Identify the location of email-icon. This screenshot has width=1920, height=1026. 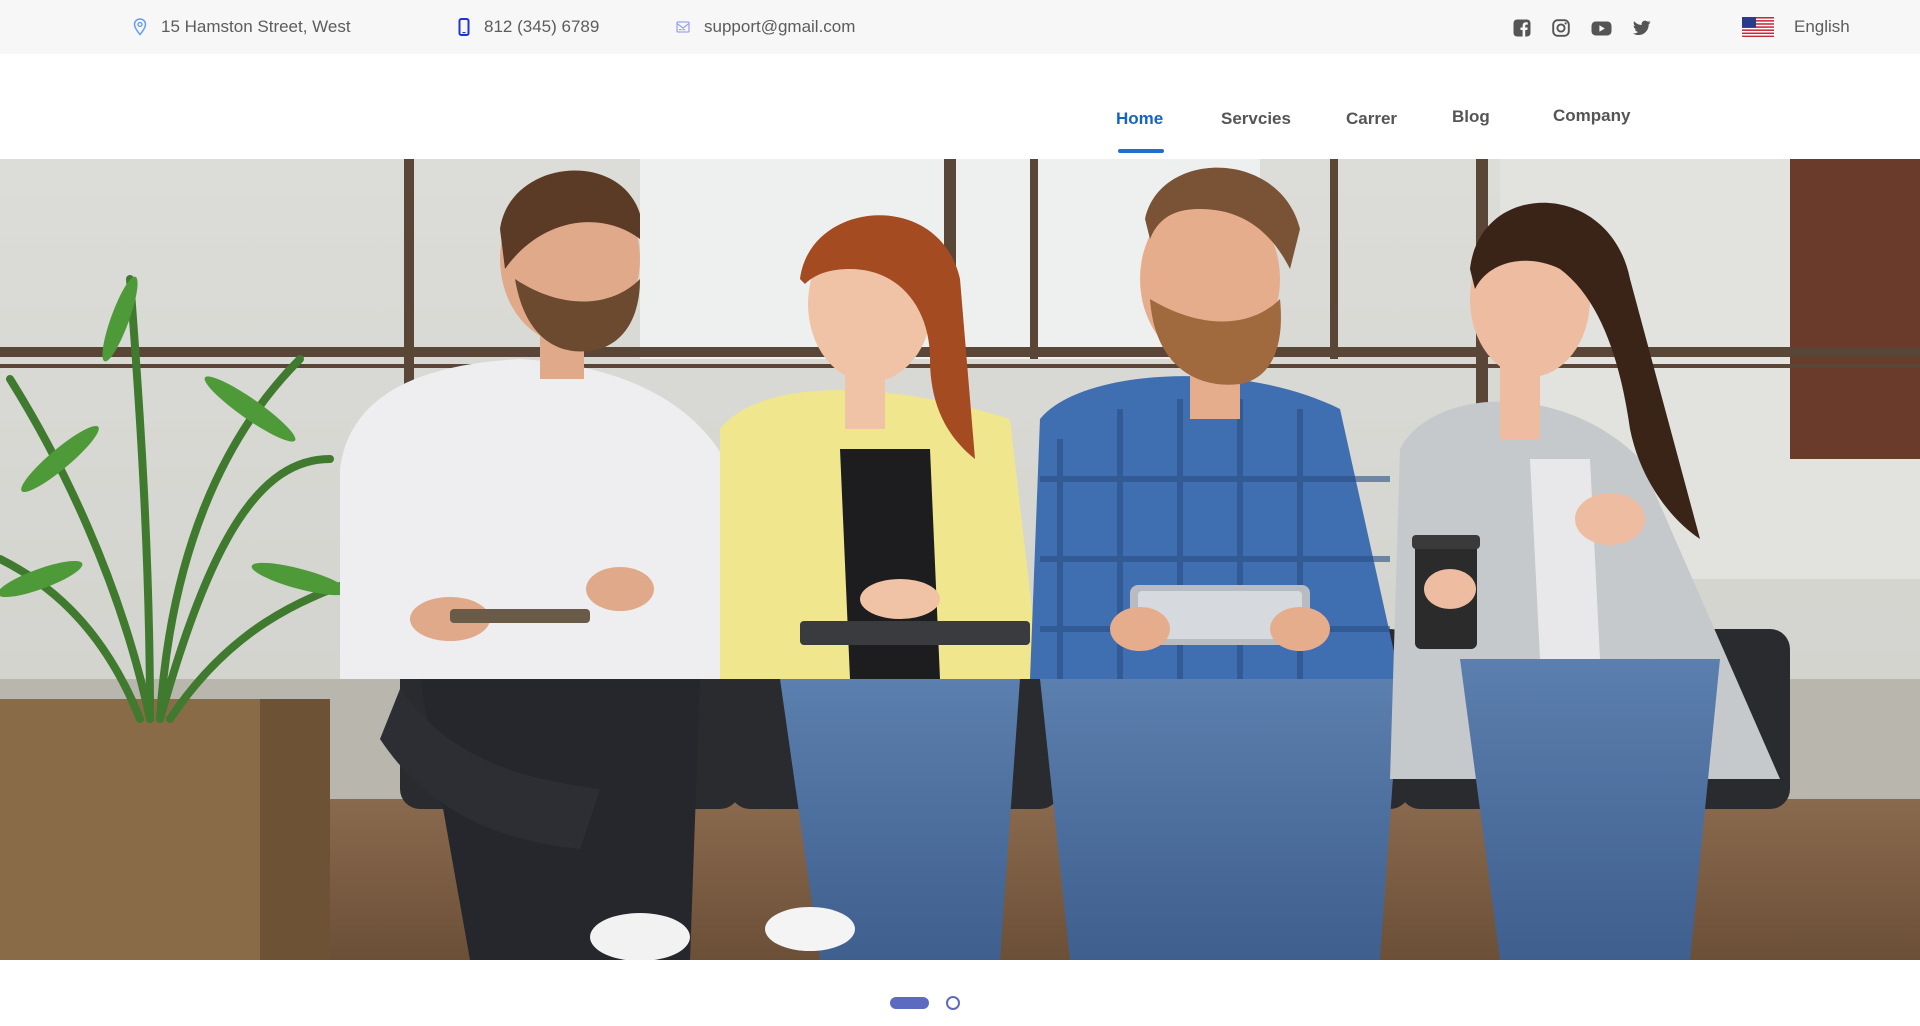
(683, 27).